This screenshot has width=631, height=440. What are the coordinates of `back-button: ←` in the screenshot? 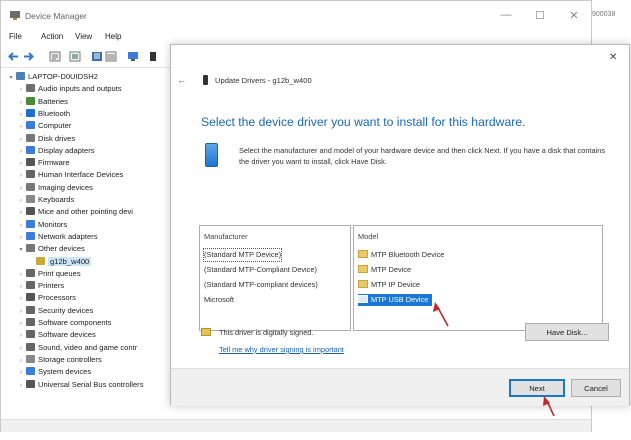 It's located at (181, 80).